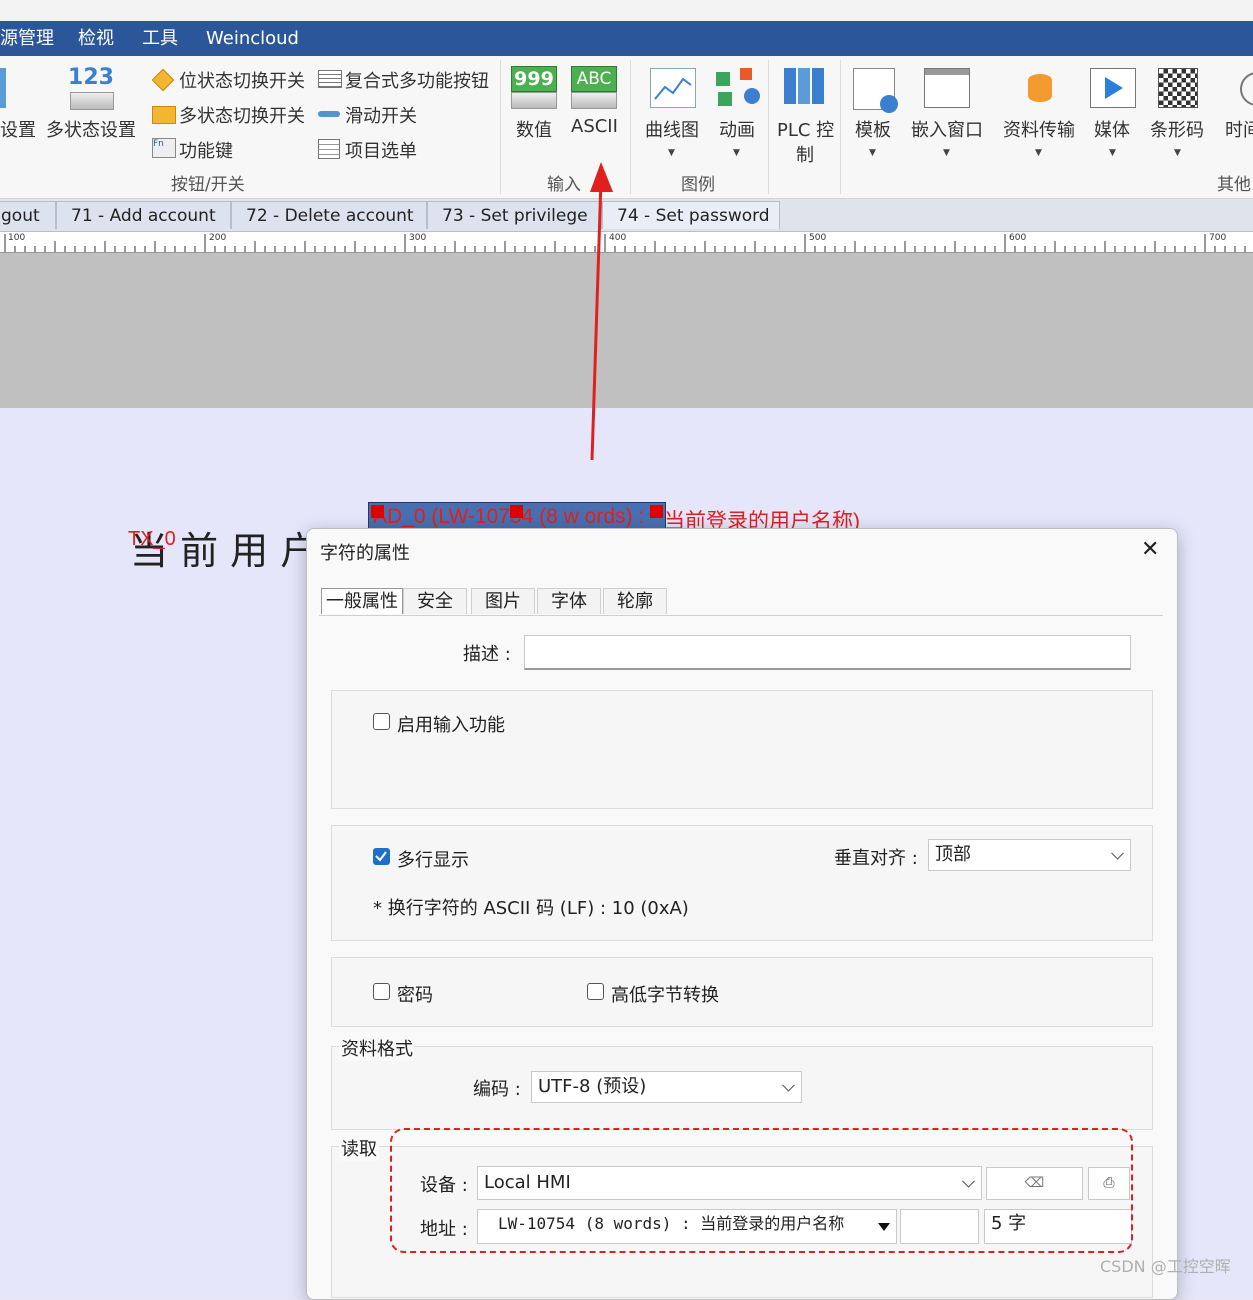  Describe the element at coordinates (242, 115) in the screenshot. I see `multistate-switch-button: 多状态切换开关` at that location.